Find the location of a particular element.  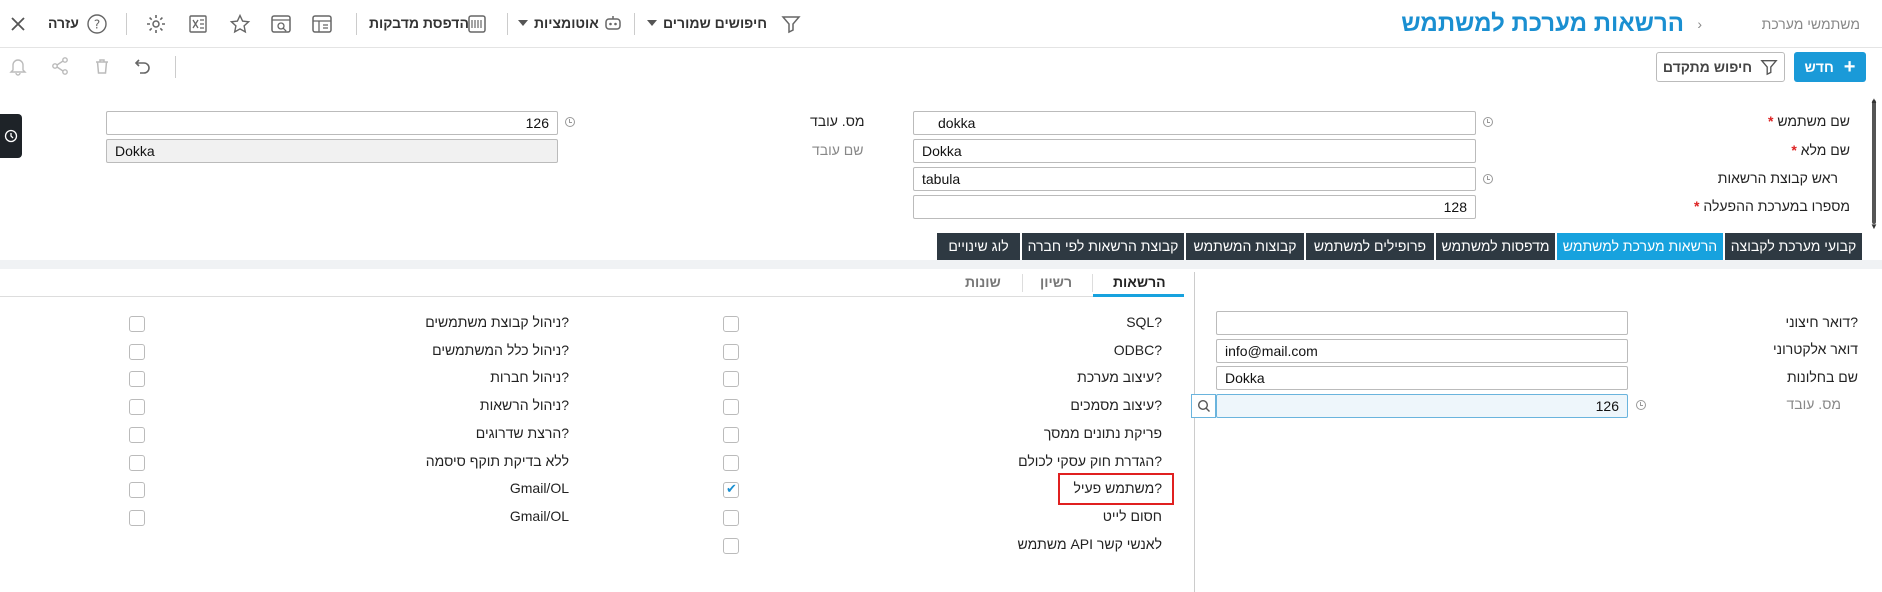

group-head-label: ראש קבוצת הרשאות is located at coordinates (1777, 178).